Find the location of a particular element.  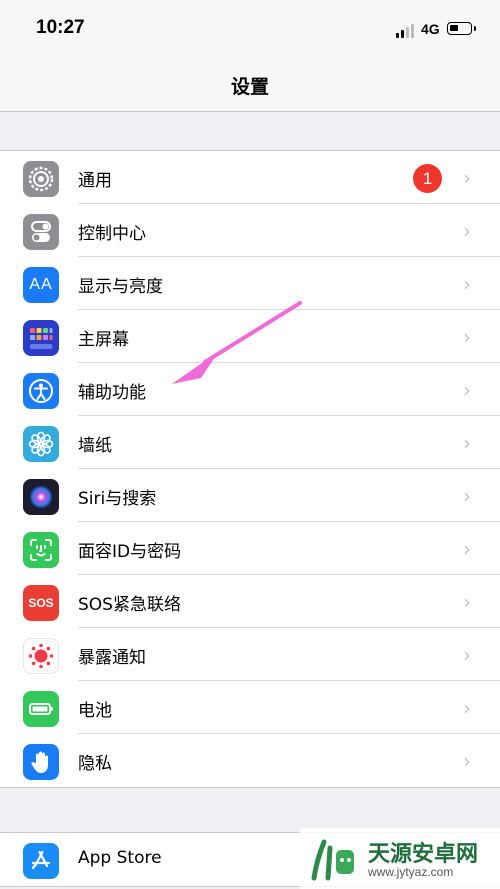

accessibility-icon is located at coordinates (41, 391).